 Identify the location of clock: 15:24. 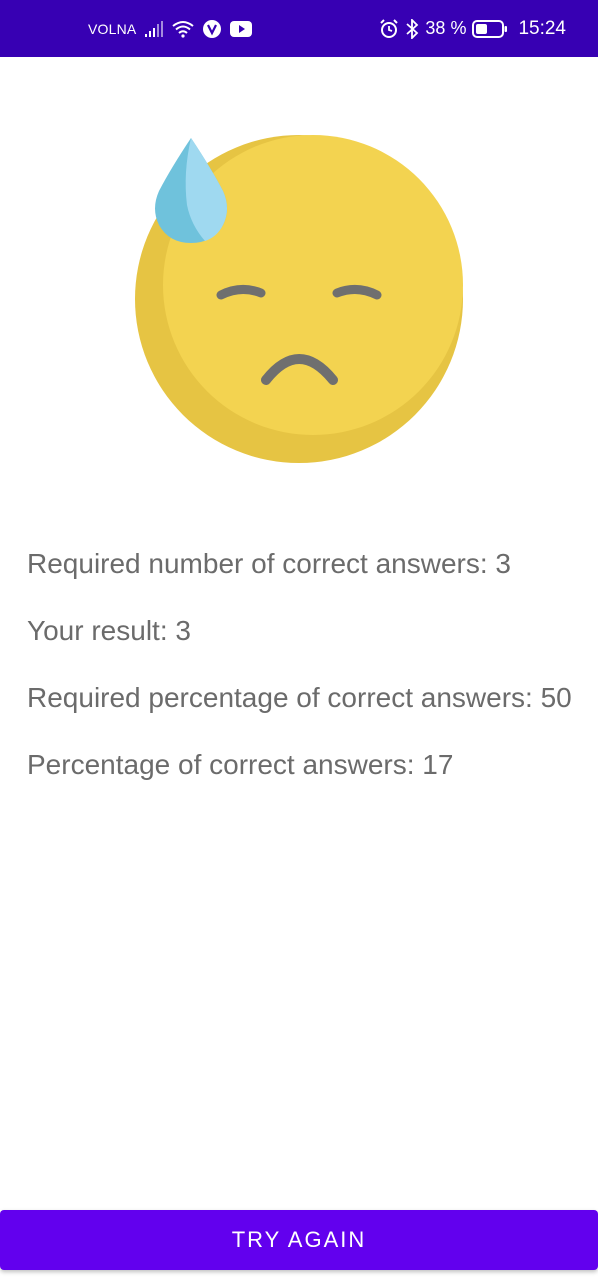
(542, 28).